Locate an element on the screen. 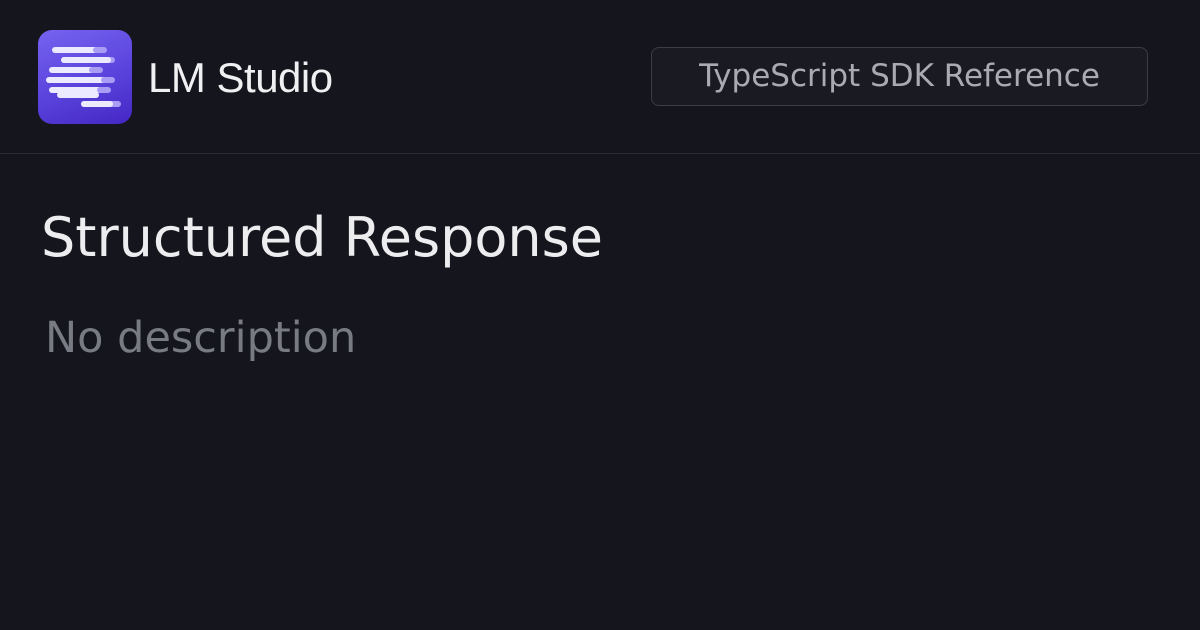  lm-studio-logo-icon is located at coordinates (85, 77).